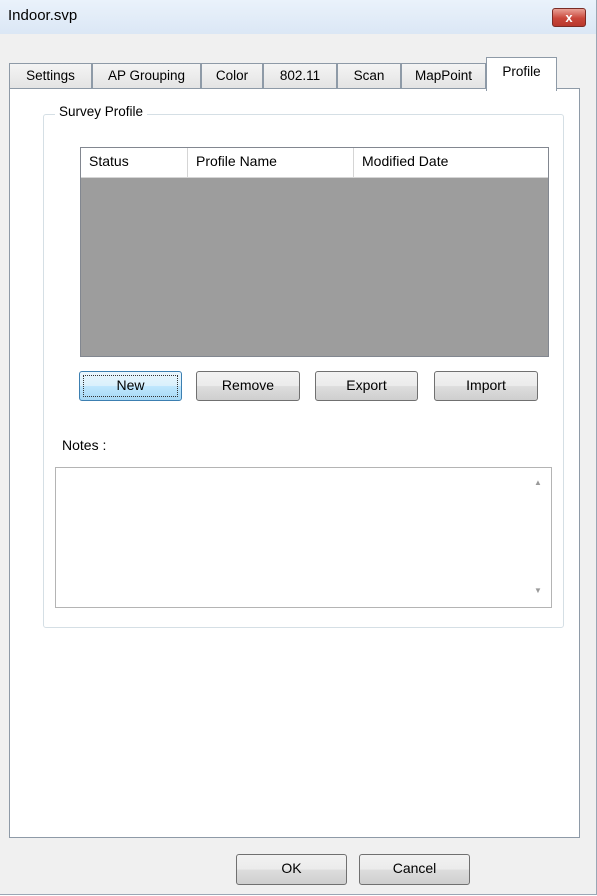 The image size is (597, 896). I want to click on profile-list-header: Status Profile Name Modified Date, so click(314, 163).